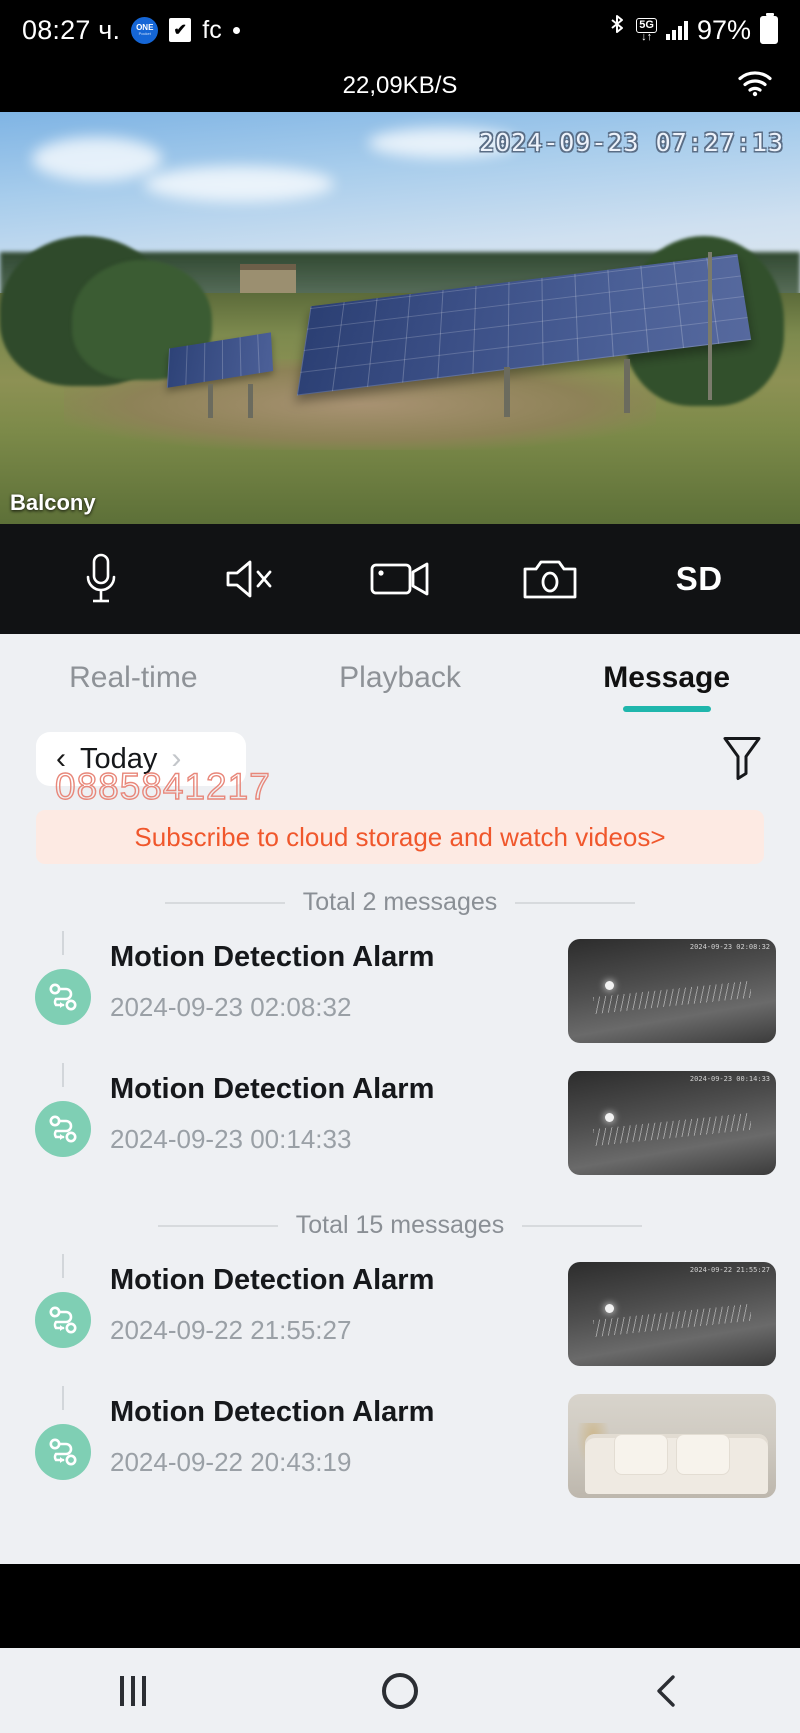  I want to click on section-divider: Total 2 messages, so click(400, 902).